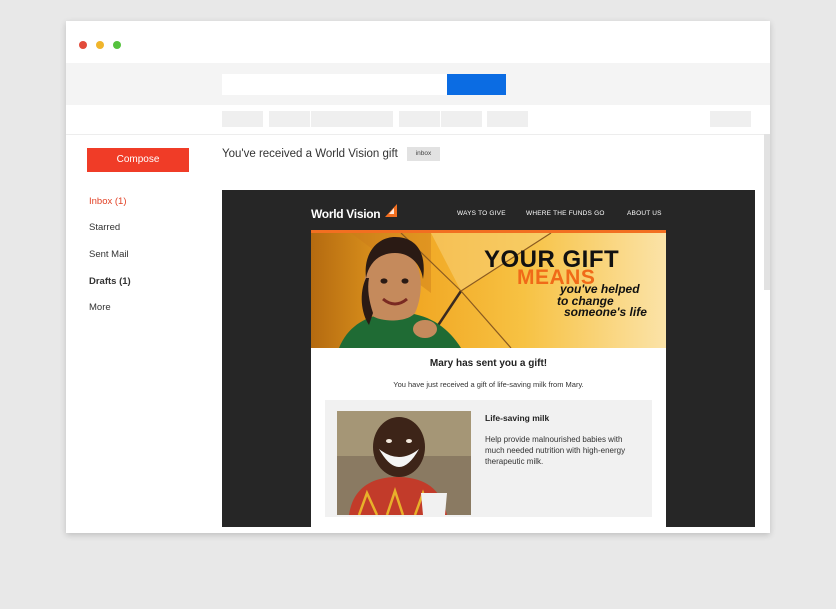 The image size is (836, 609). Describe the element at coordinates (289, 119) in the screenshot. I see `archive-button-placeholder` at that location.